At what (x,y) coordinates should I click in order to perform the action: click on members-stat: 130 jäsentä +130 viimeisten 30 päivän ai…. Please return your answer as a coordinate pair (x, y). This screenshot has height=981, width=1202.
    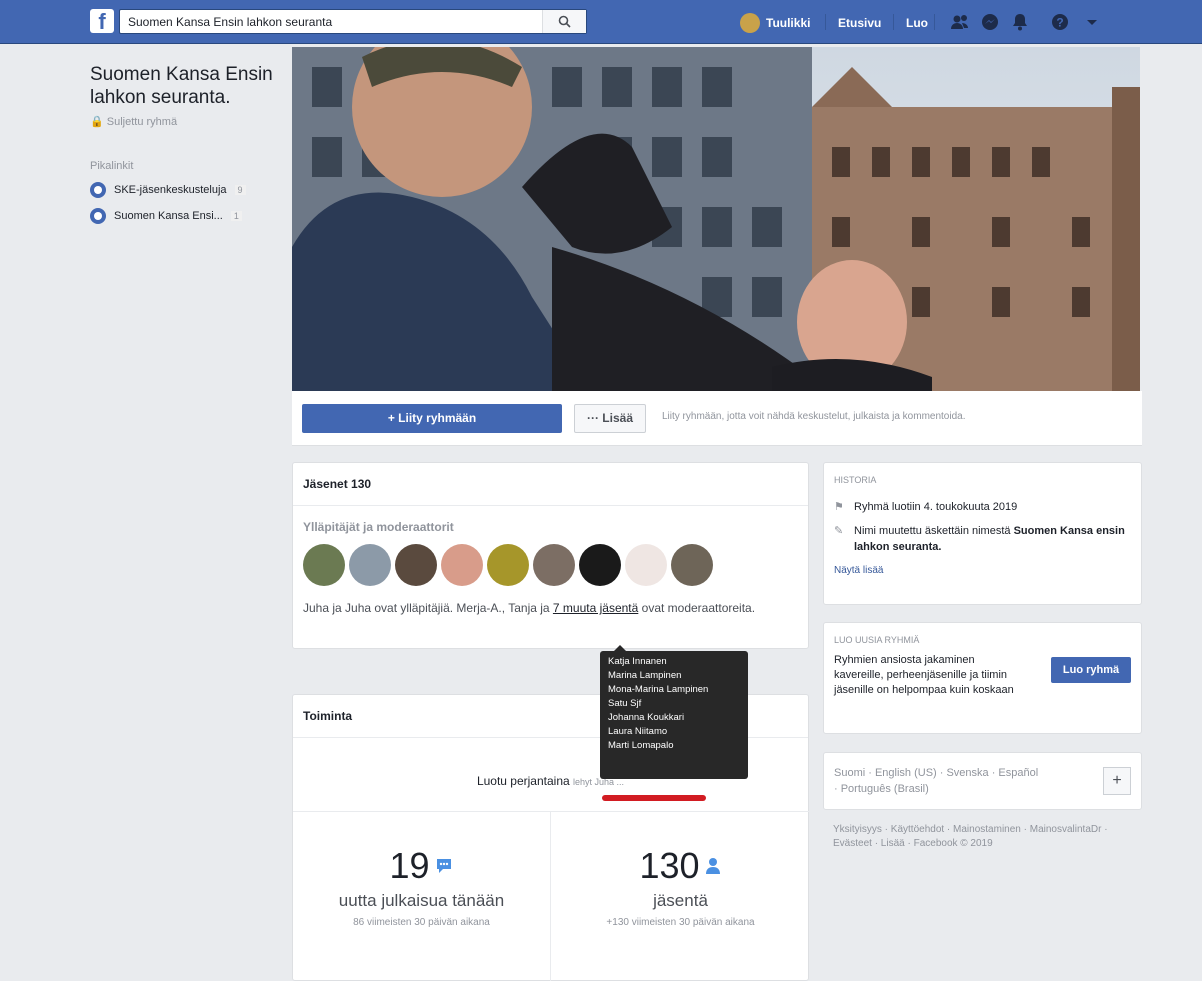
    Looking at the image, I should click on (680, 886).